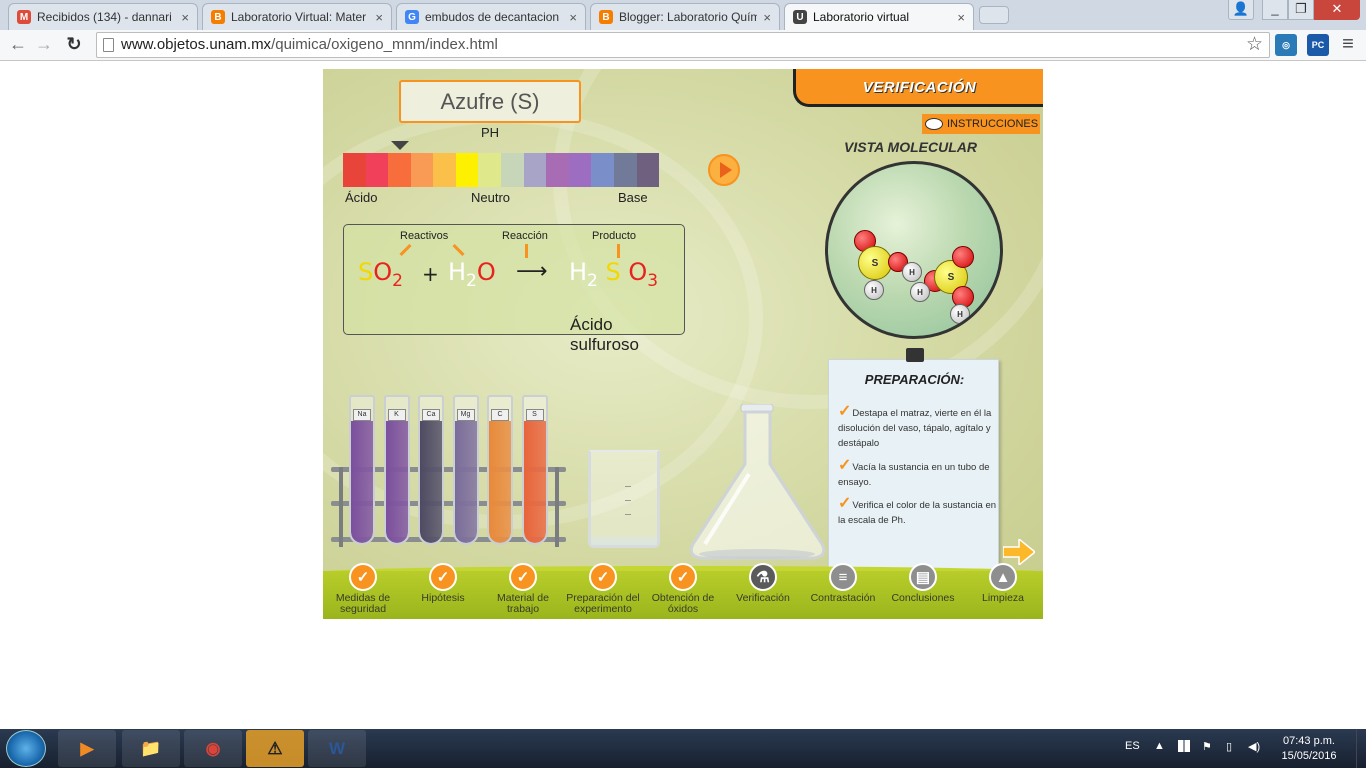  What do you see at coordinates (523, 591) in the screenshot?
I see `nav-step-3: ✓ Material de trabajo` at bounding box center [523, 591].